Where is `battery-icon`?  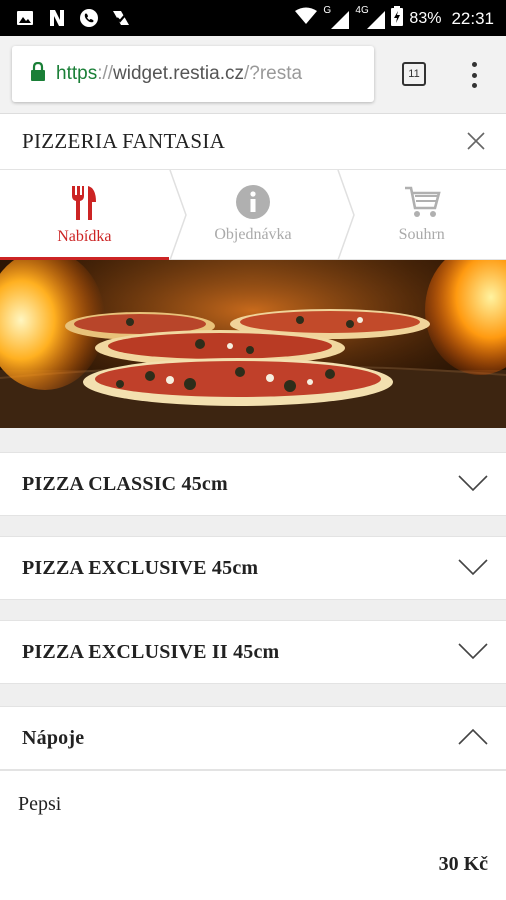 battery-icon is located at coordinates (397, 18).